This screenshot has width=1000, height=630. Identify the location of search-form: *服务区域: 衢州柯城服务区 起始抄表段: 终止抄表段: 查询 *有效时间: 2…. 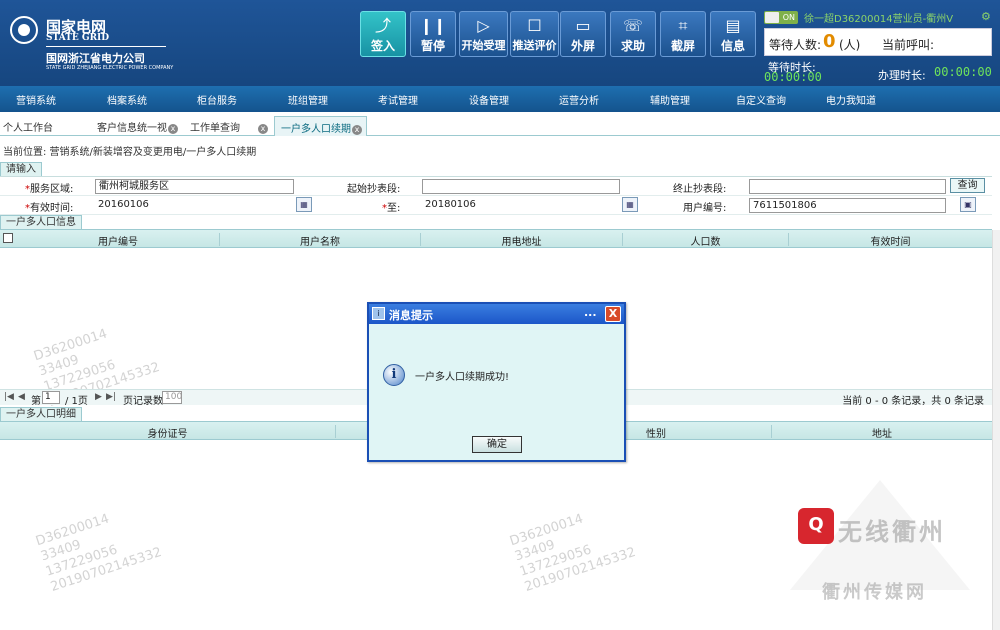
(496, 195).